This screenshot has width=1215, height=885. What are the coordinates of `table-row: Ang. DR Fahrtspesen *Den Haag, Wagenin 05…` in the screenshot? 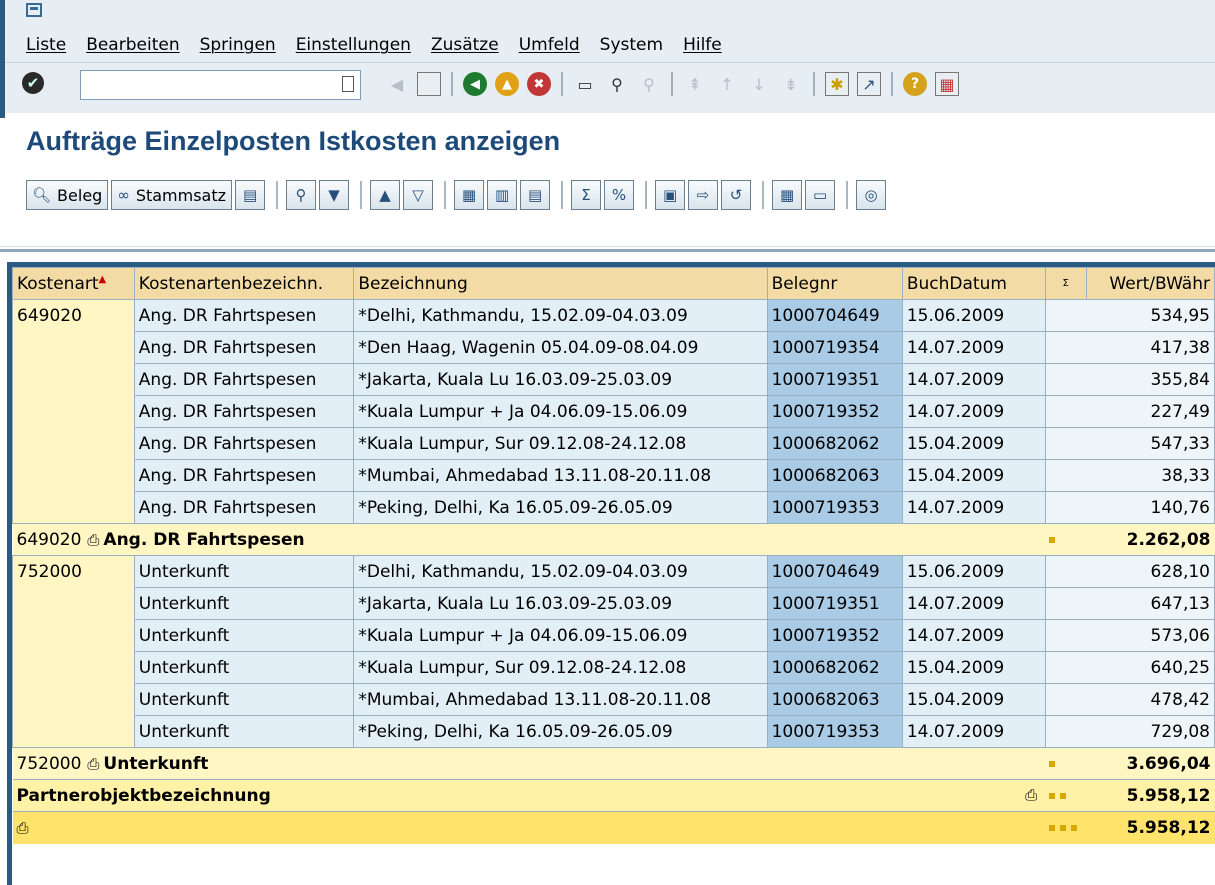 It's located at (613, 347).